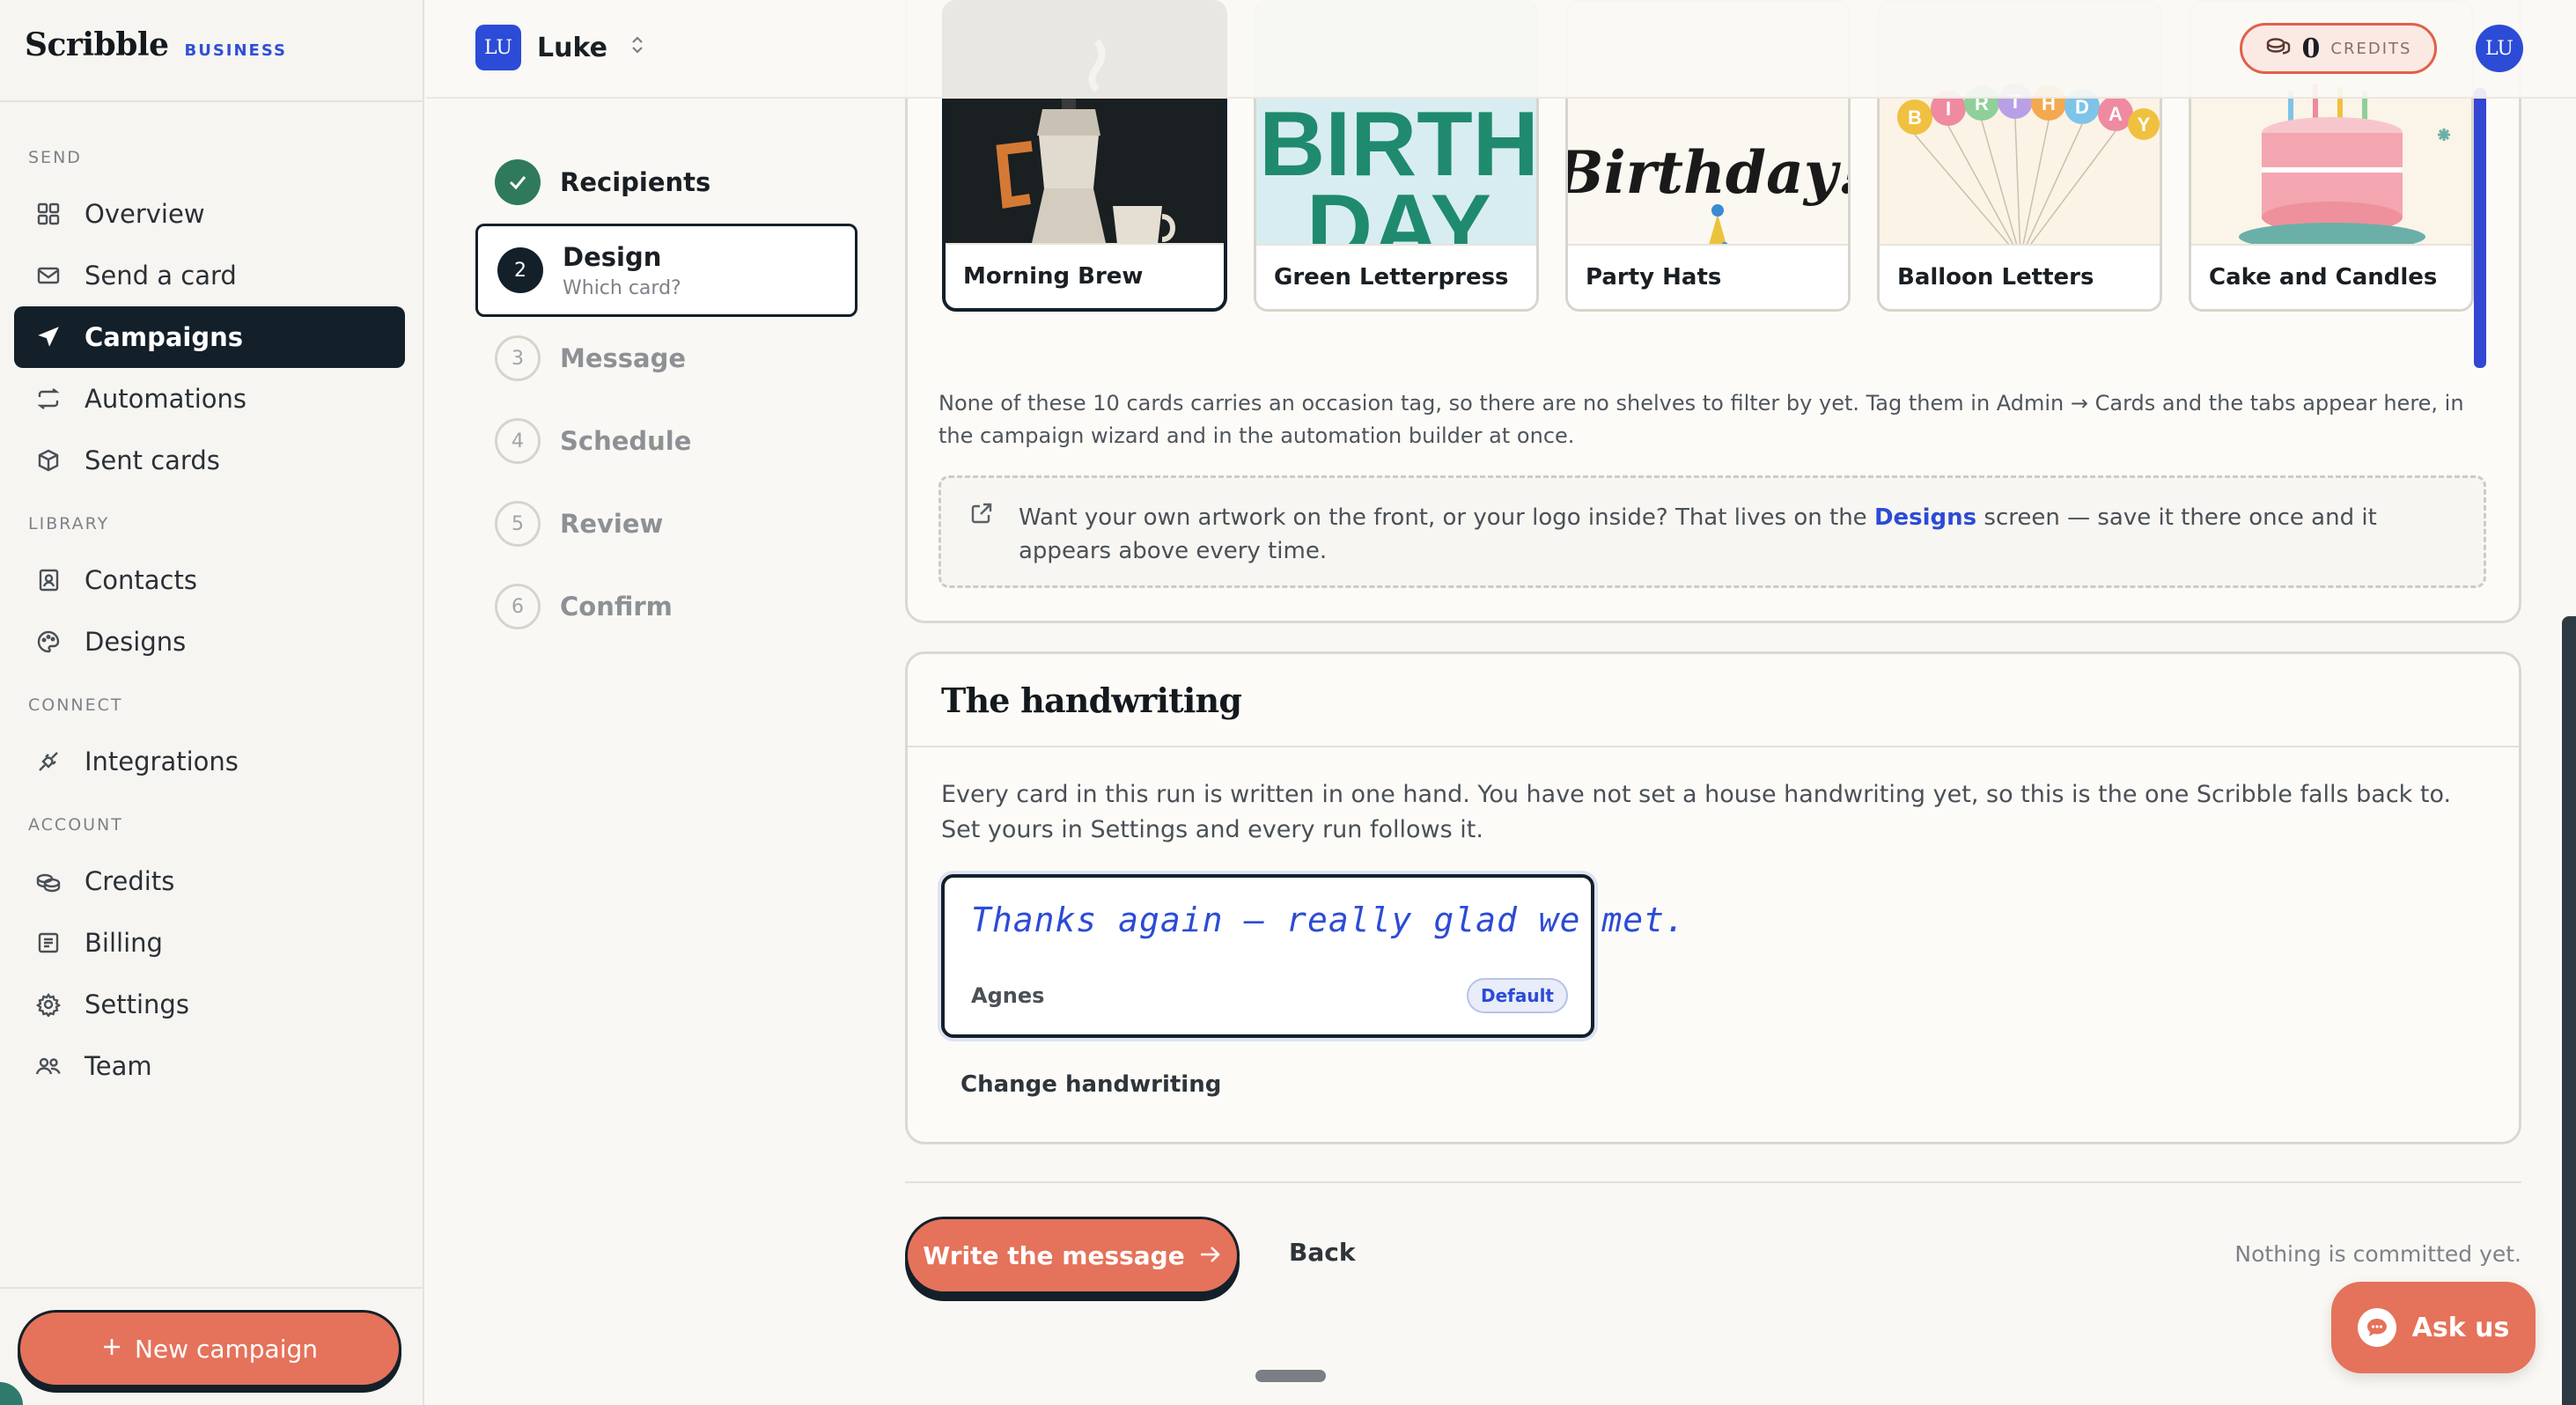 The width and height of the screenshot is (2576, 1405). I want to click on sidebar-item-label: Campaigns, so click(164, 337).